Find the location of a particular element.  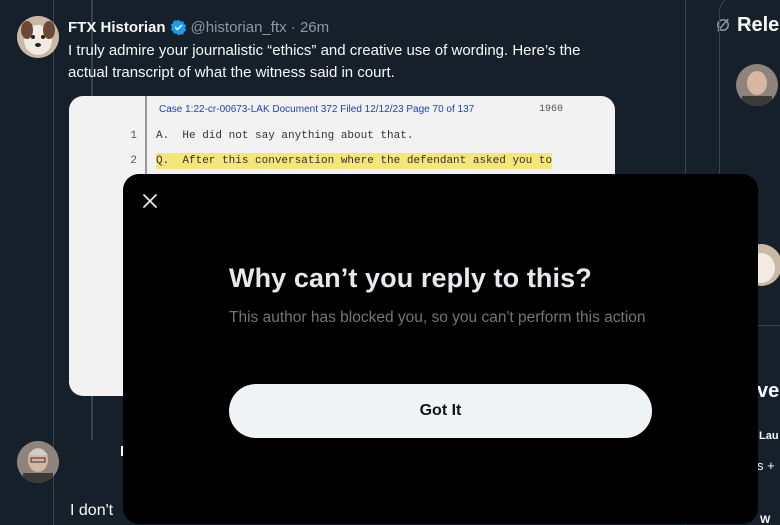

close-icon is located at coordinates (150, 203).